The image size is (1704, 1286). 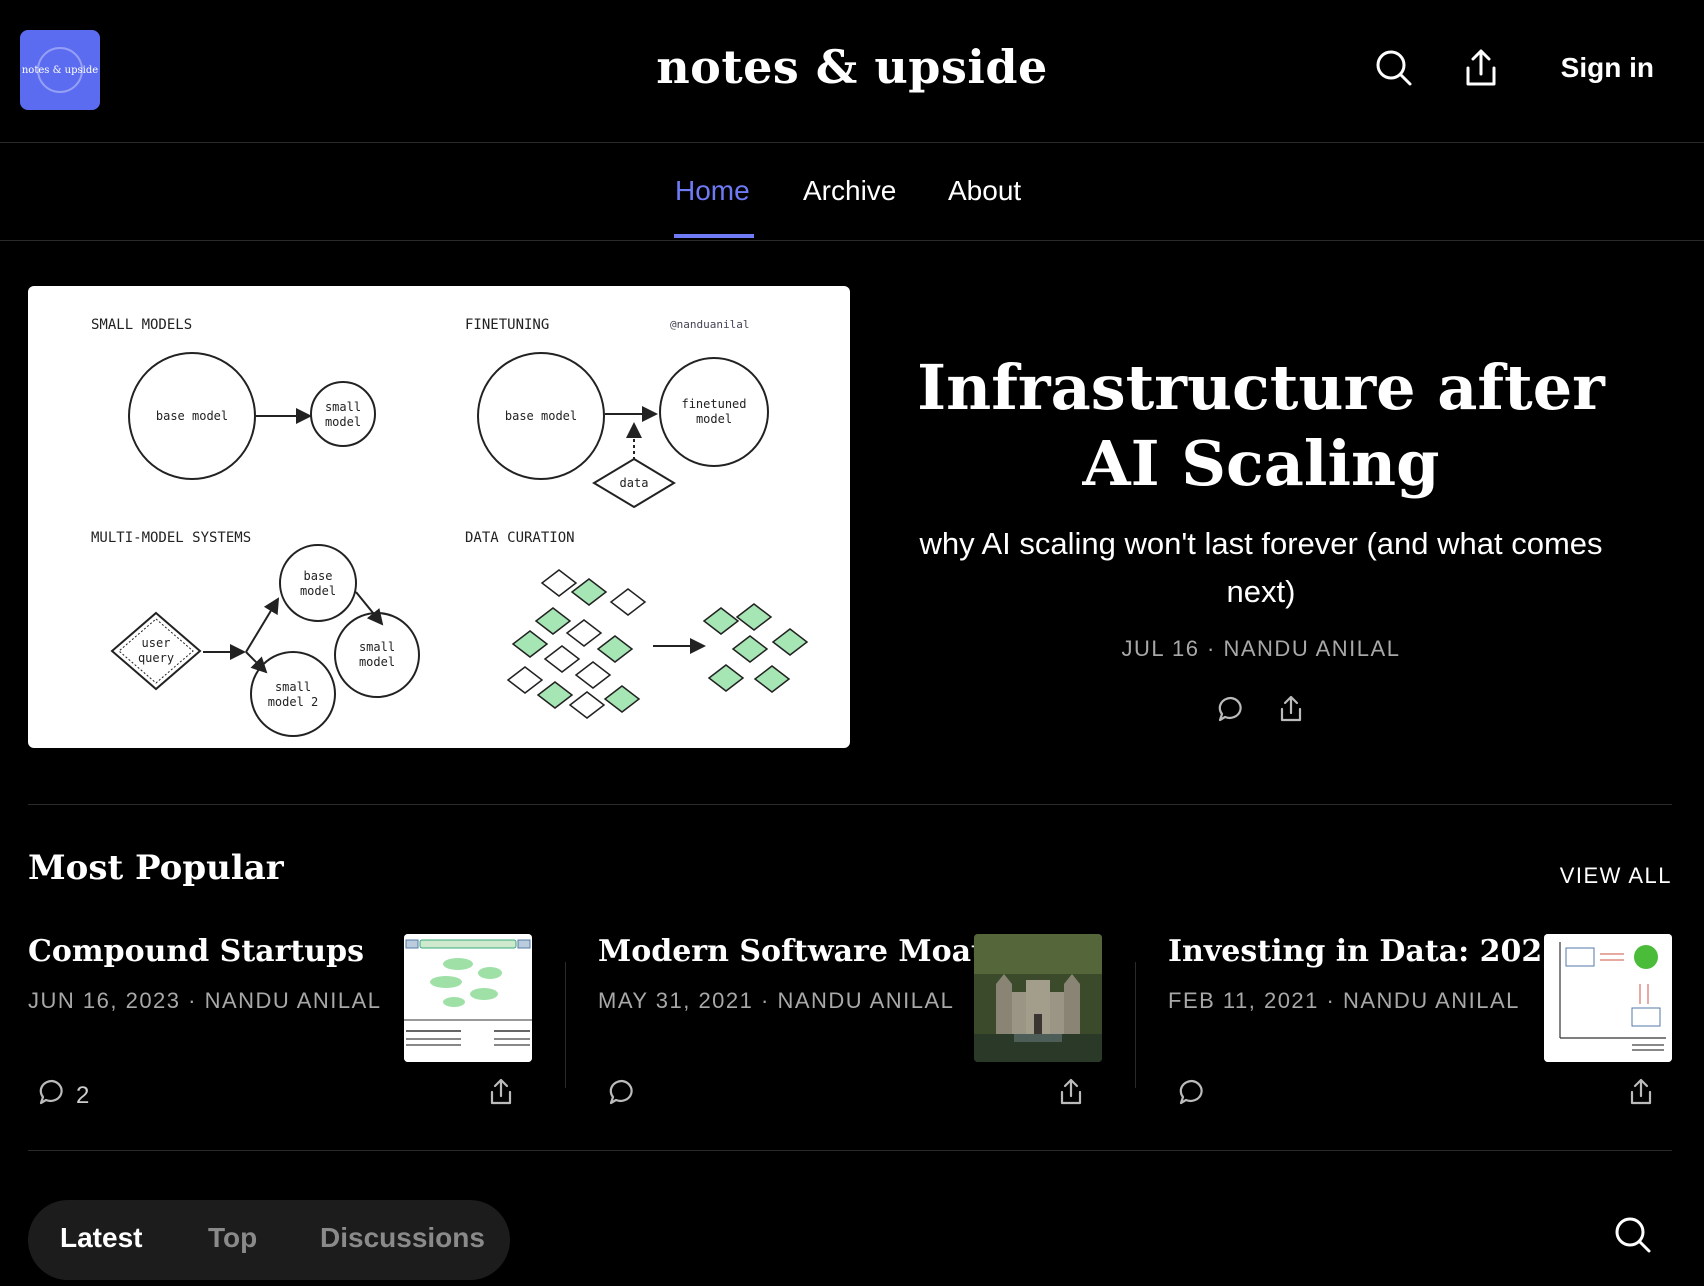 I want to click on main-nav: Home Archive About, so click(x=852, y=192).